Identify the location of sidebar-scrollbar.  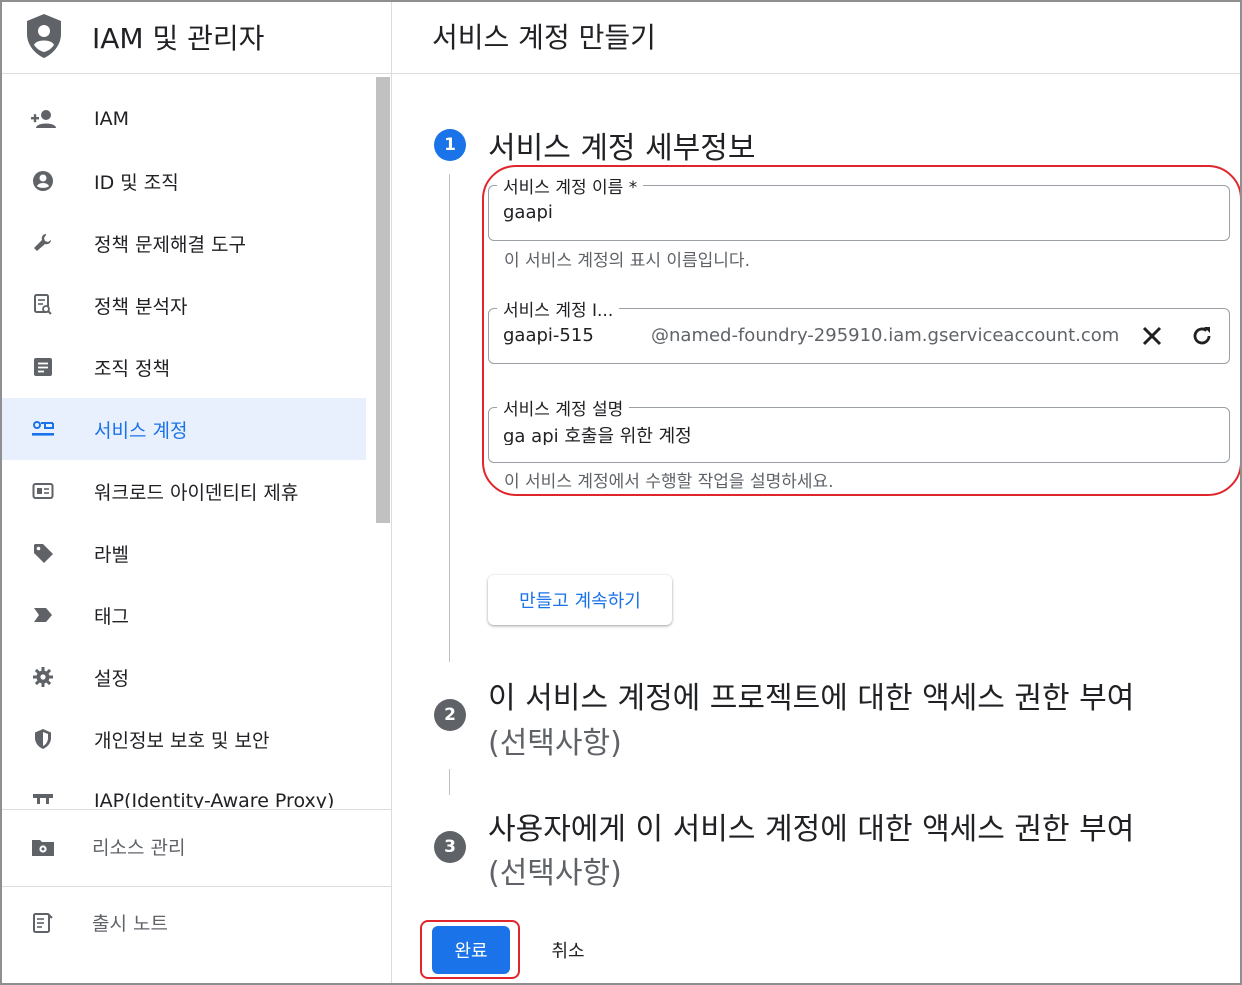
(383, 300).